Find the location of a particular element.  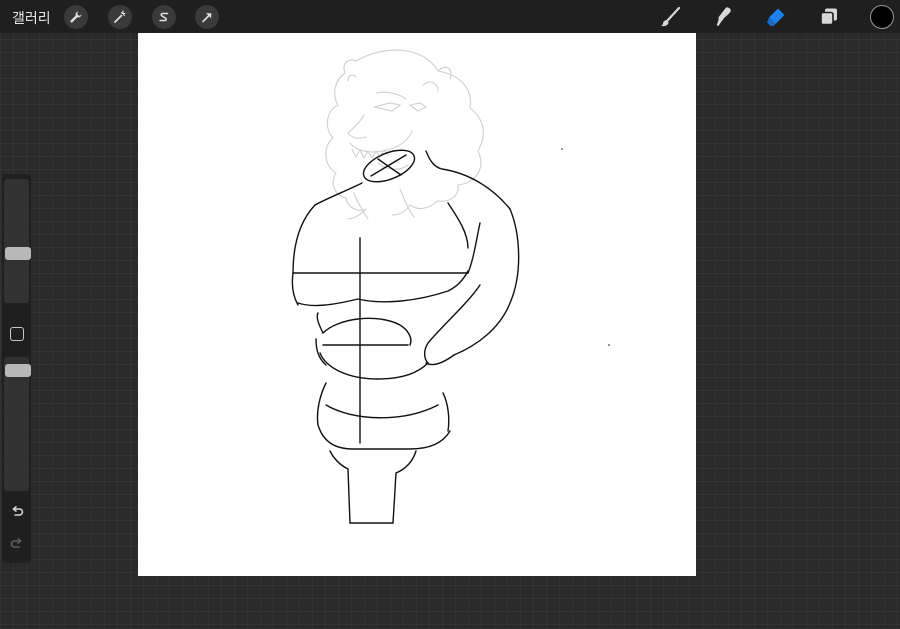

redo-button is located at coordinates (17, 544).